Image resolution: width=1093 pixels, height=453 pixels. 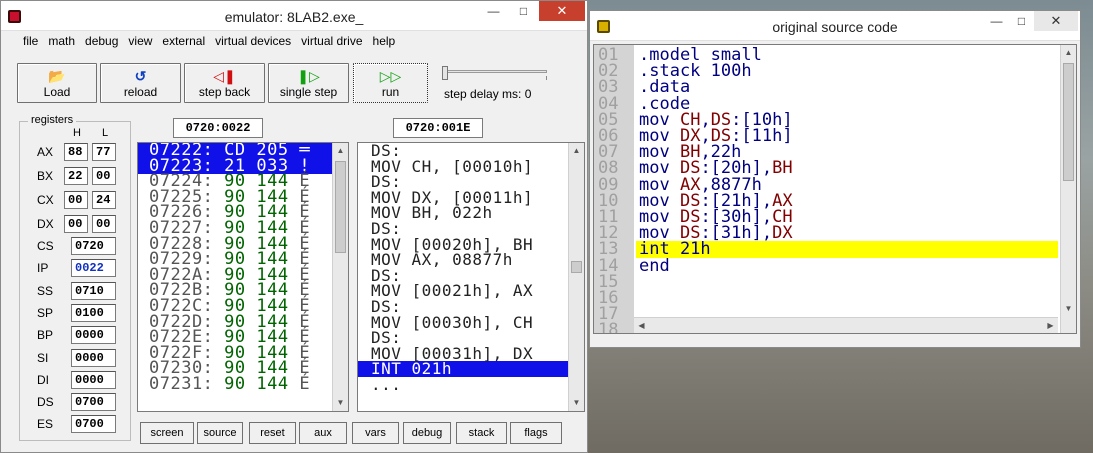 What do you see at coordinates (218, 128) in the screenshot?
I see `memory-address-field: 0720:0022` at bounding box center [218, 128].